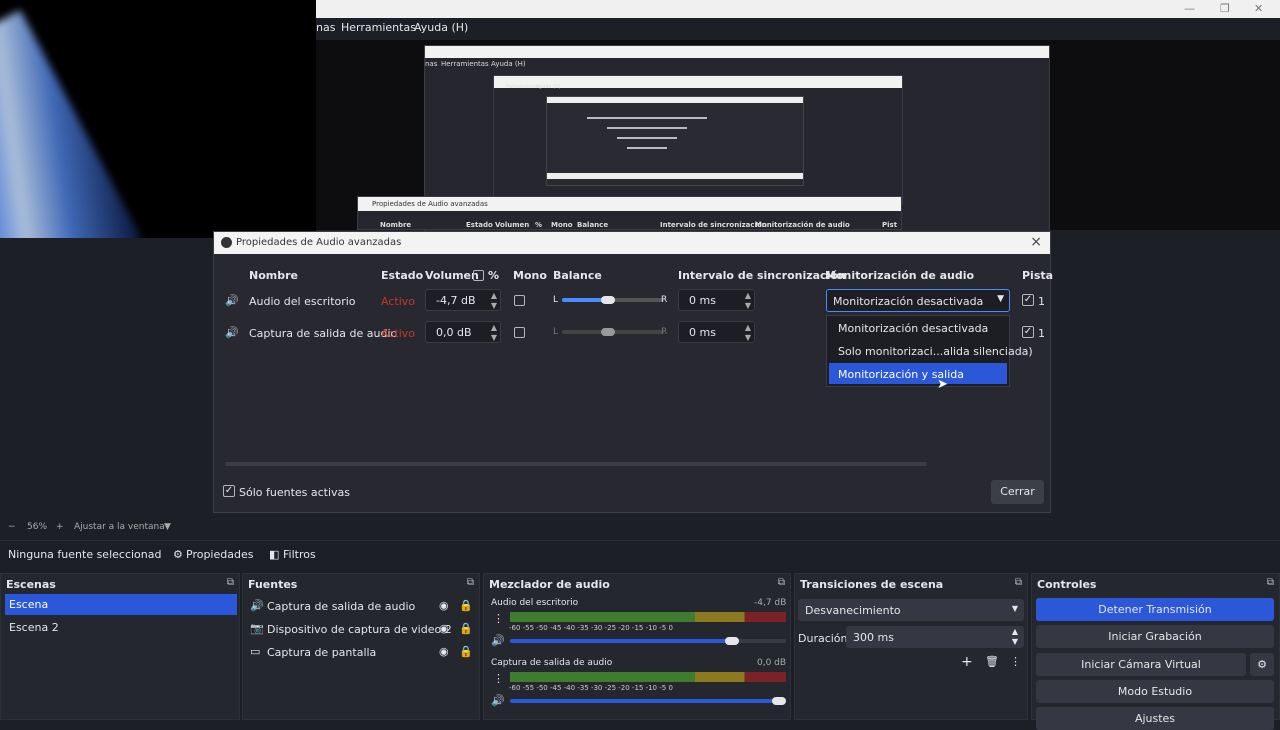  Describe the element at coordinates (918, 327) in the screenshot. I see `dropdown-option: Monitorización desactivada` at that location.